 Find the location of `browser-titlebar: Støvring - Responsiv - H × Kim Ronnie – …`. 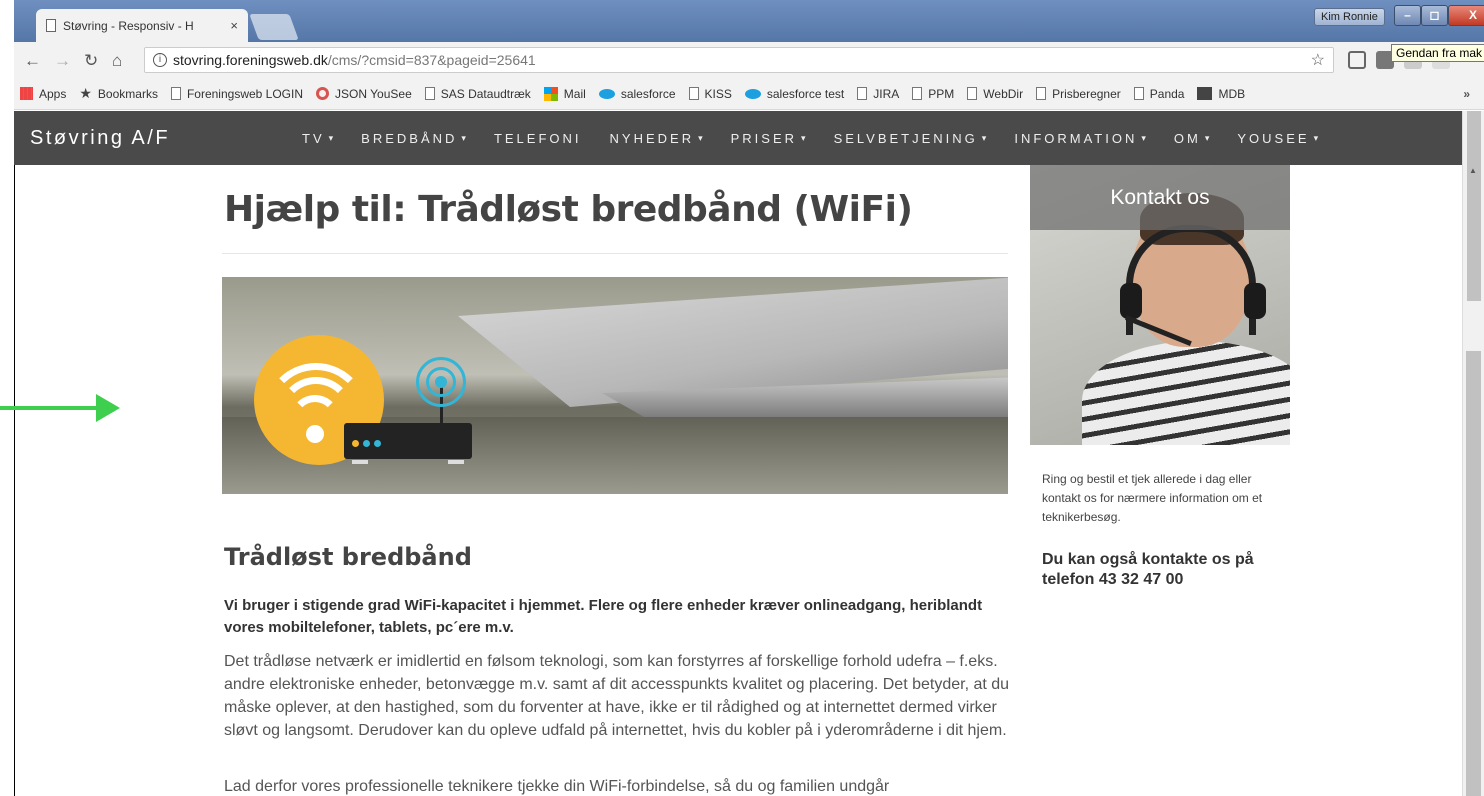

browser-titlebar: Støvring - Responsiv - H × Kim Ronnie – … is located at coordinates (749, 21).